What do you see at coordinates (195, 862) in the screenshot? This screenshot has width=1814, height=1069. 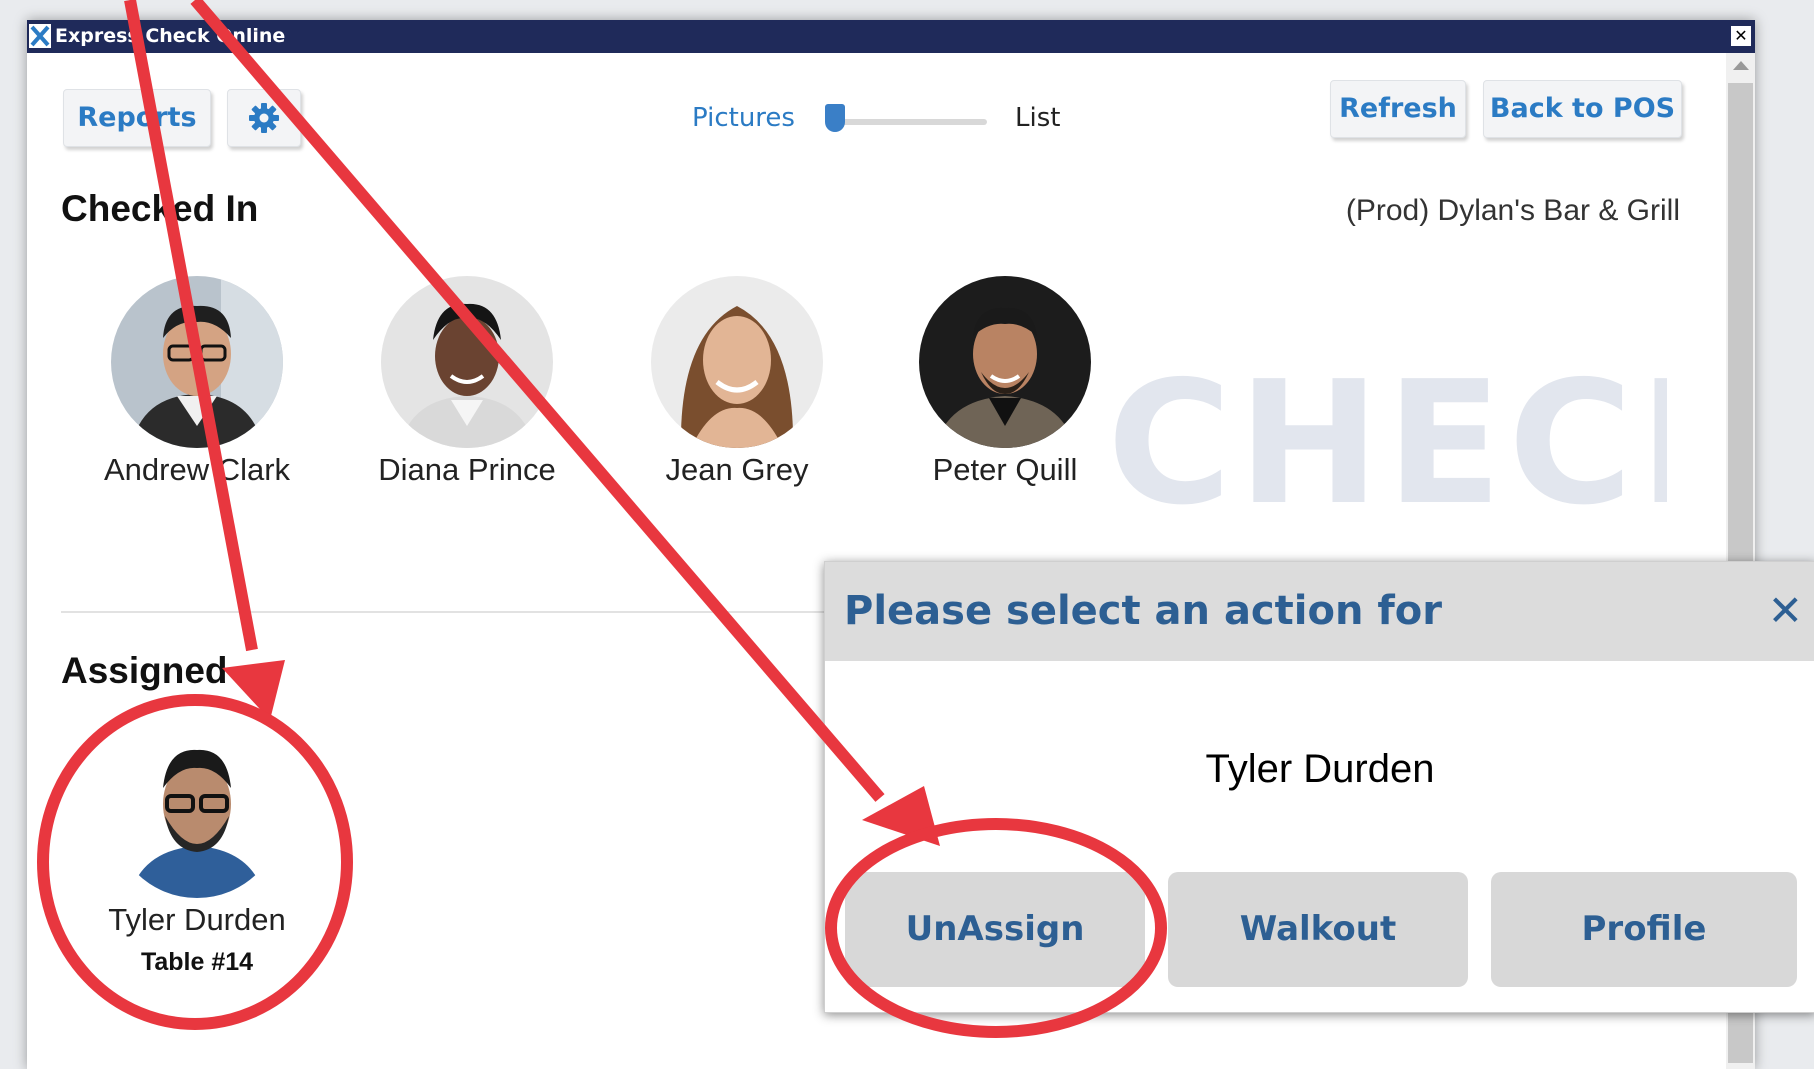 I see `highlight-circle-assigned-icon` at bounding box center [195, 862].